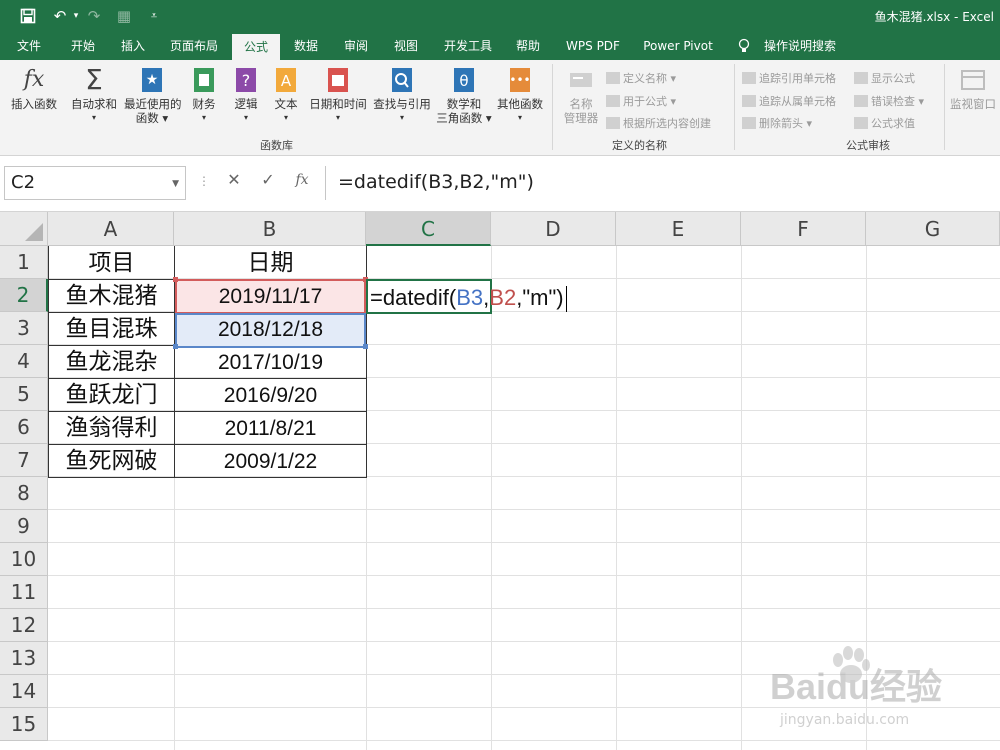  Describe the element at coordinates (24, 262) in the screenshot. I see `row-header-1: 1` at that location.